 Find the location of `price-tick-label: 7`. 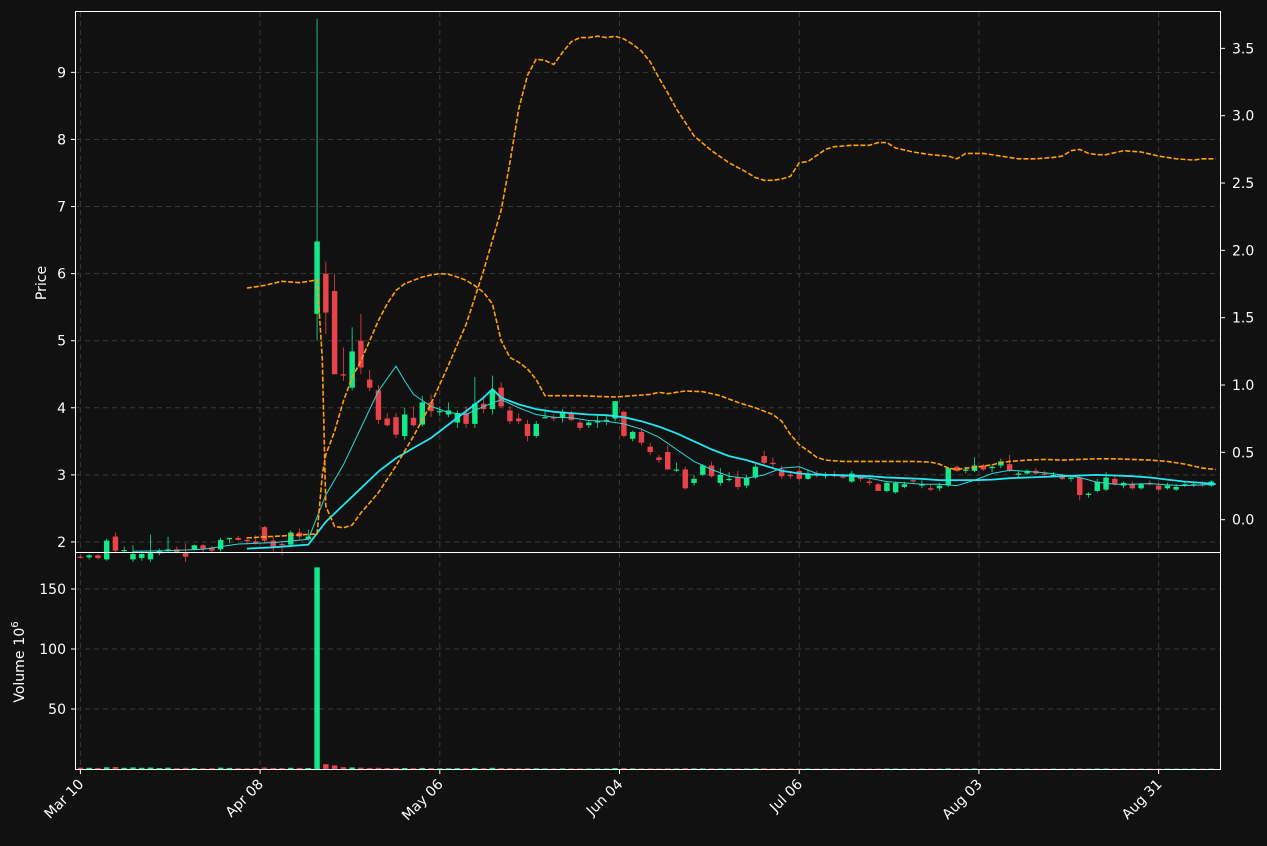

price-tick-label: 7 is located at coordinates (61, 208).